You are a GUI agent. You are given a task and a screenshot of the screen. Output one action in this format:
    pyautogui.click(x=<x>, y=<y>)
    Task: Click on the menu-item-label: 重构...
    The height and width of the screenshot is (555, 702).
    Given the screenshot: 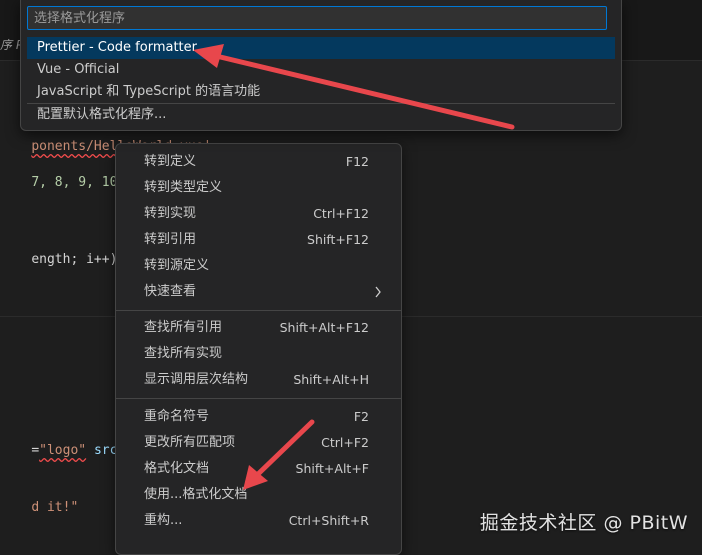 What is the action you would take?
    pyautogui.click(x=163, y=520)
    